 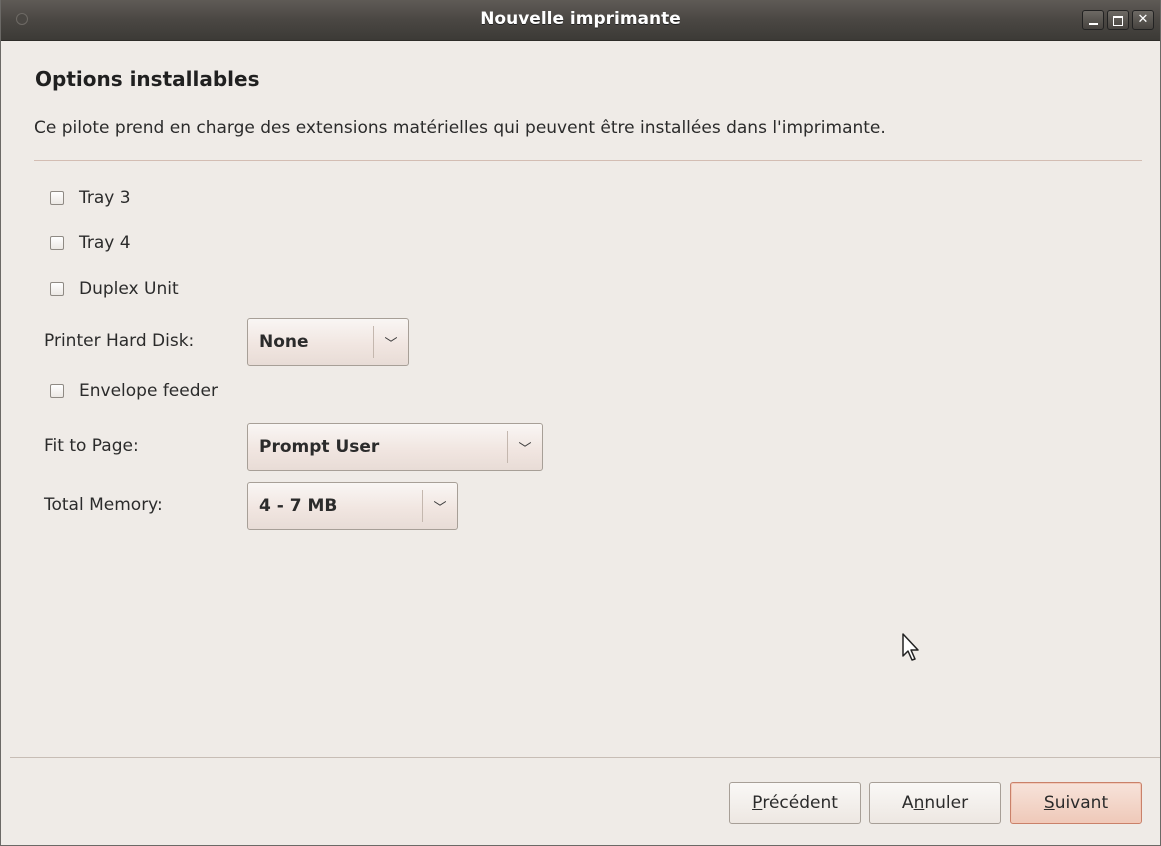 I want to click on close-button: ✕, so click(x=1143, y=20).